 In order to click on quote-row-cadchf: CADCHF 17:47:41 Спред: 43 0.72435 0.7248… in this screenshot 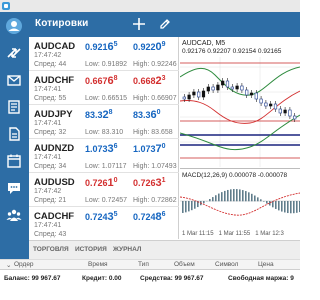, I will do `click(104, 224)`.